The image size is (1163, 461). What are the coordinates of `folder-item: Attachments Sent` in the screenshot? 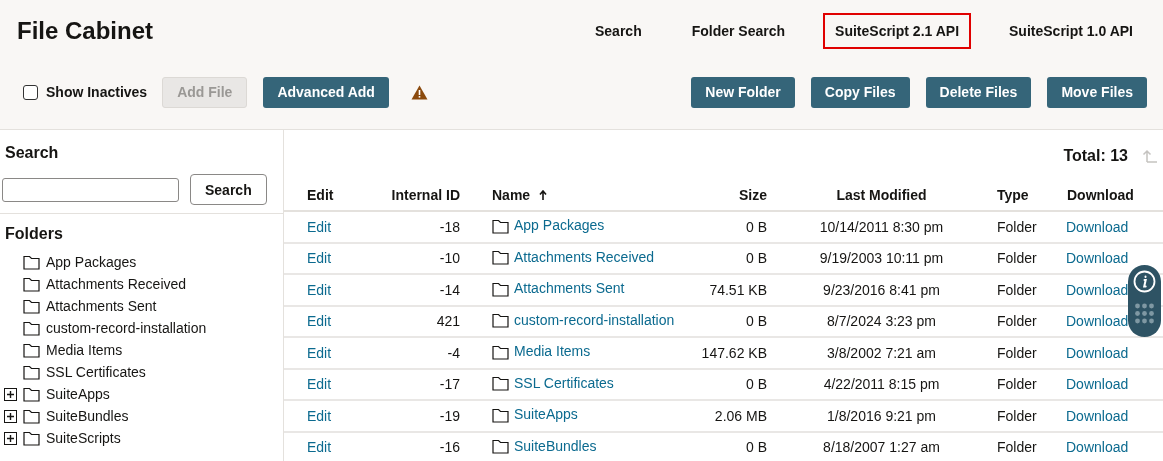 It's located at (101, 306).